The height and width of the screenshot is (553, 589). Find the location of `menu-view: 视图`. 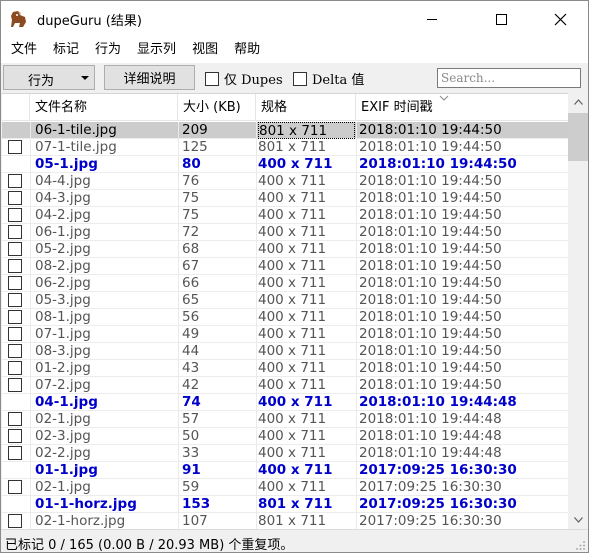

menu-view: 视图 is located at coordinates (205, 50).